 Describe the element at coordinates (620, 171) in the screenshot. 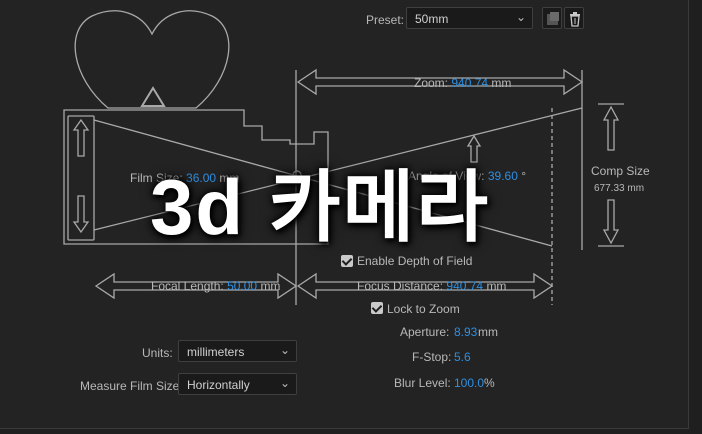

I see `comp-size-label: Comp Size` at that location.